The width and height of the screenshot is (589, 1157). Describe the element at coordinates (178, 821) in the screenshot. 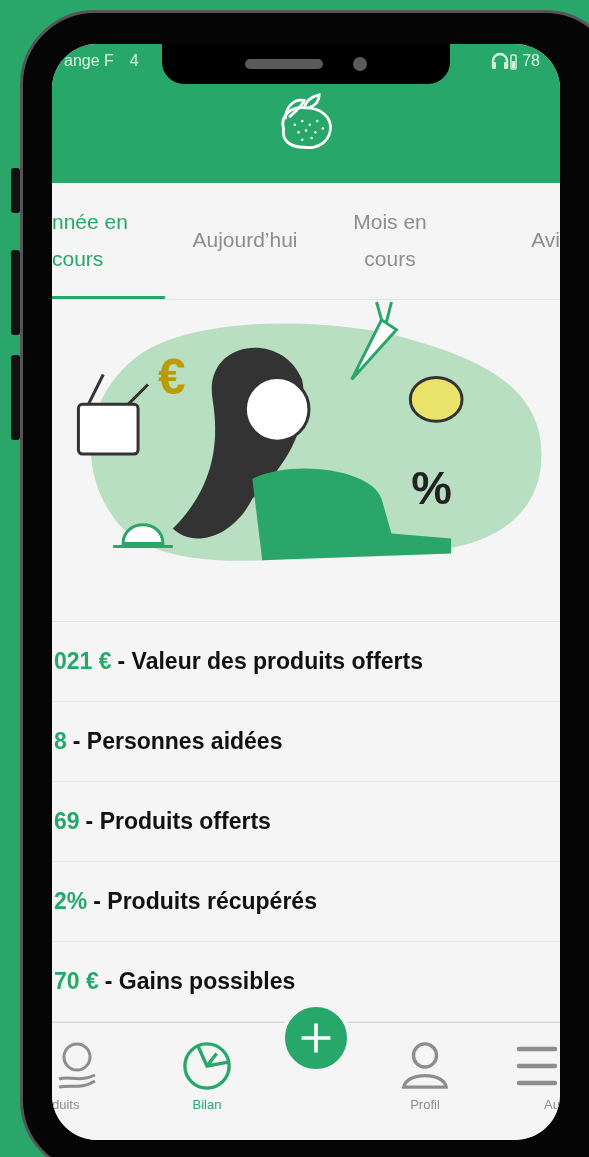

I see `stat-label: - Produits offerts` at that location.